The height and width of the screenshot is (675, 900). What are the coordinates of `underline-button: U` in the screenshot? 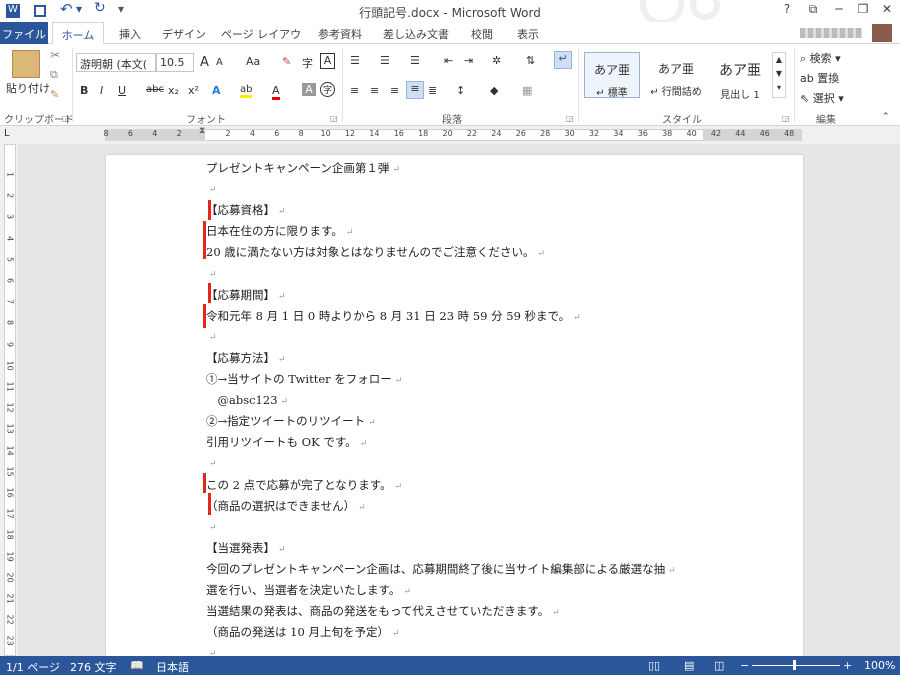 It's located at (122, 90).